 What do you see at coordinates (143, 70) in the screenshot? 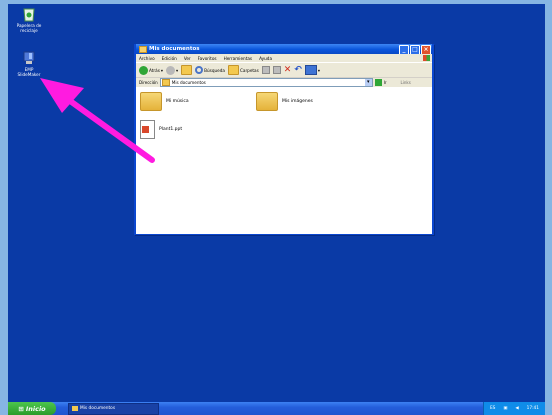
I see `back-arrow-icon` at bounding box center [143, 70].